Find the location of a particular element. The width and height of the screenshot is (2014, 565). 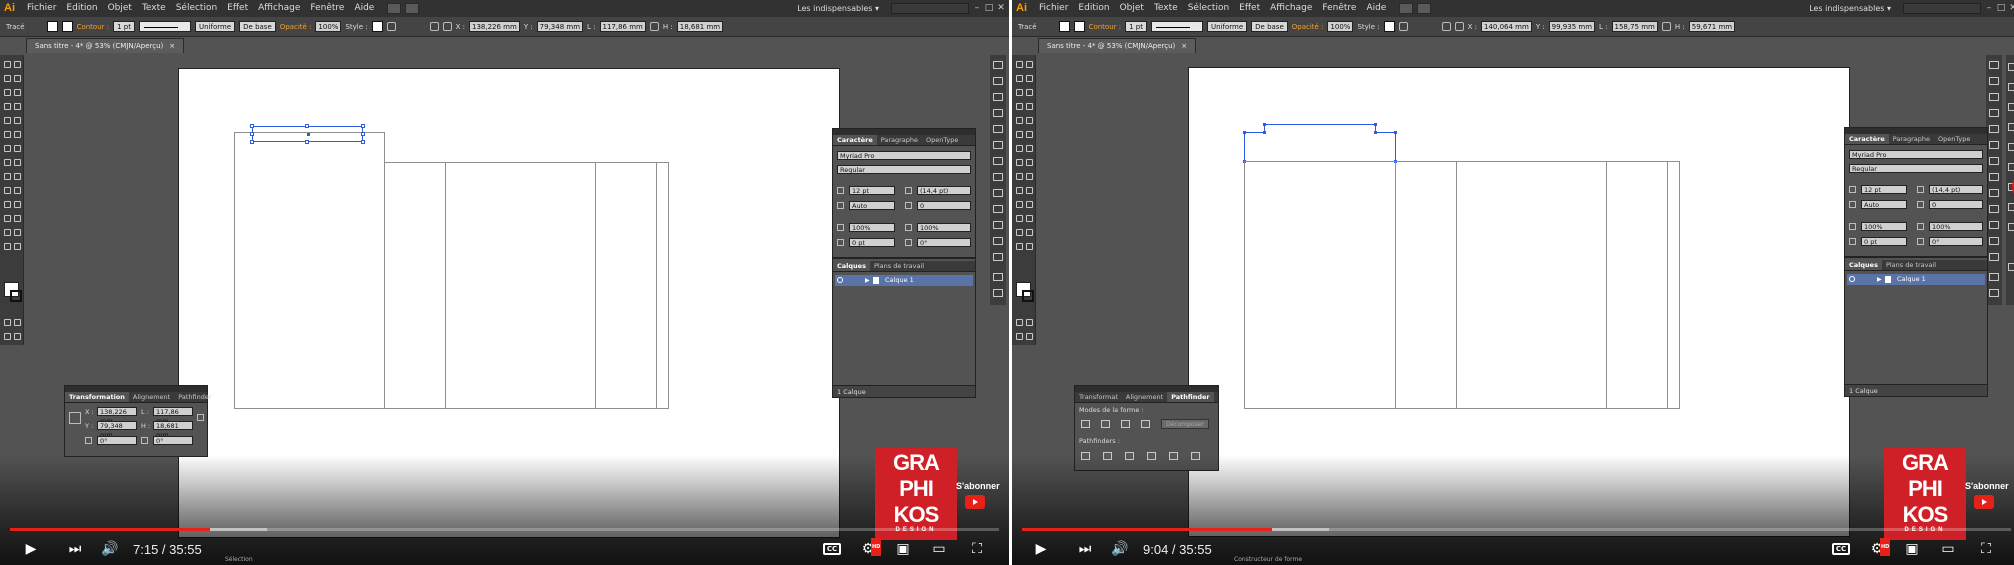

shape-builder-tool-icon is located at coordinates (1019, 176).